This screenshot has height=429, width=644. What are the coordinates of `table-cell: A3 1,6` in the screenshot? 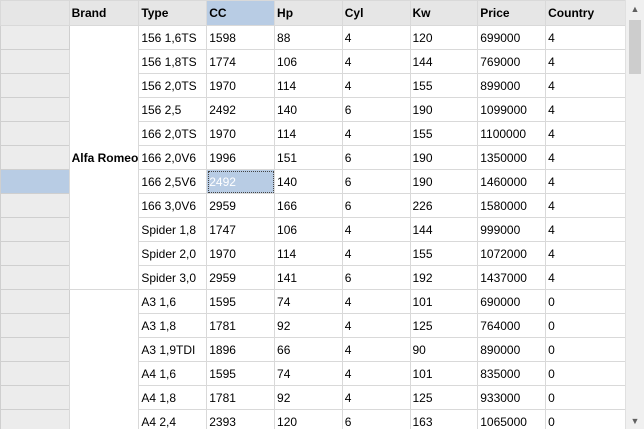 It's located at (173, 301).